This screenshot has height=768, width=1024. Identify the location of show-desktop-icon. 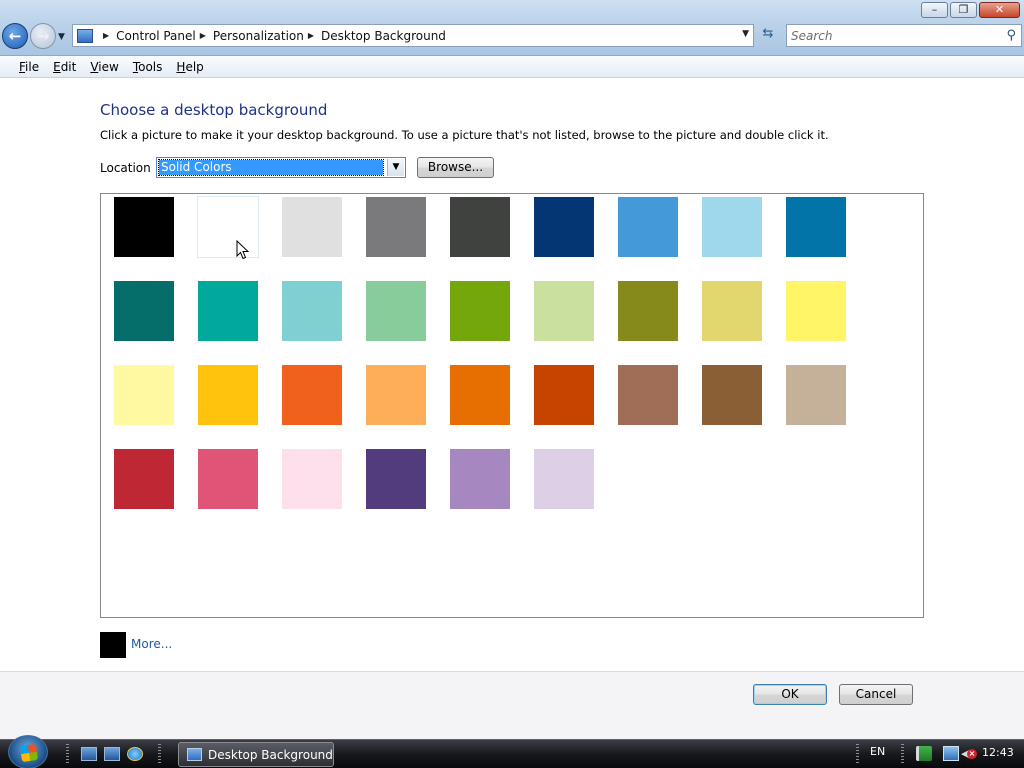
(89, 754).